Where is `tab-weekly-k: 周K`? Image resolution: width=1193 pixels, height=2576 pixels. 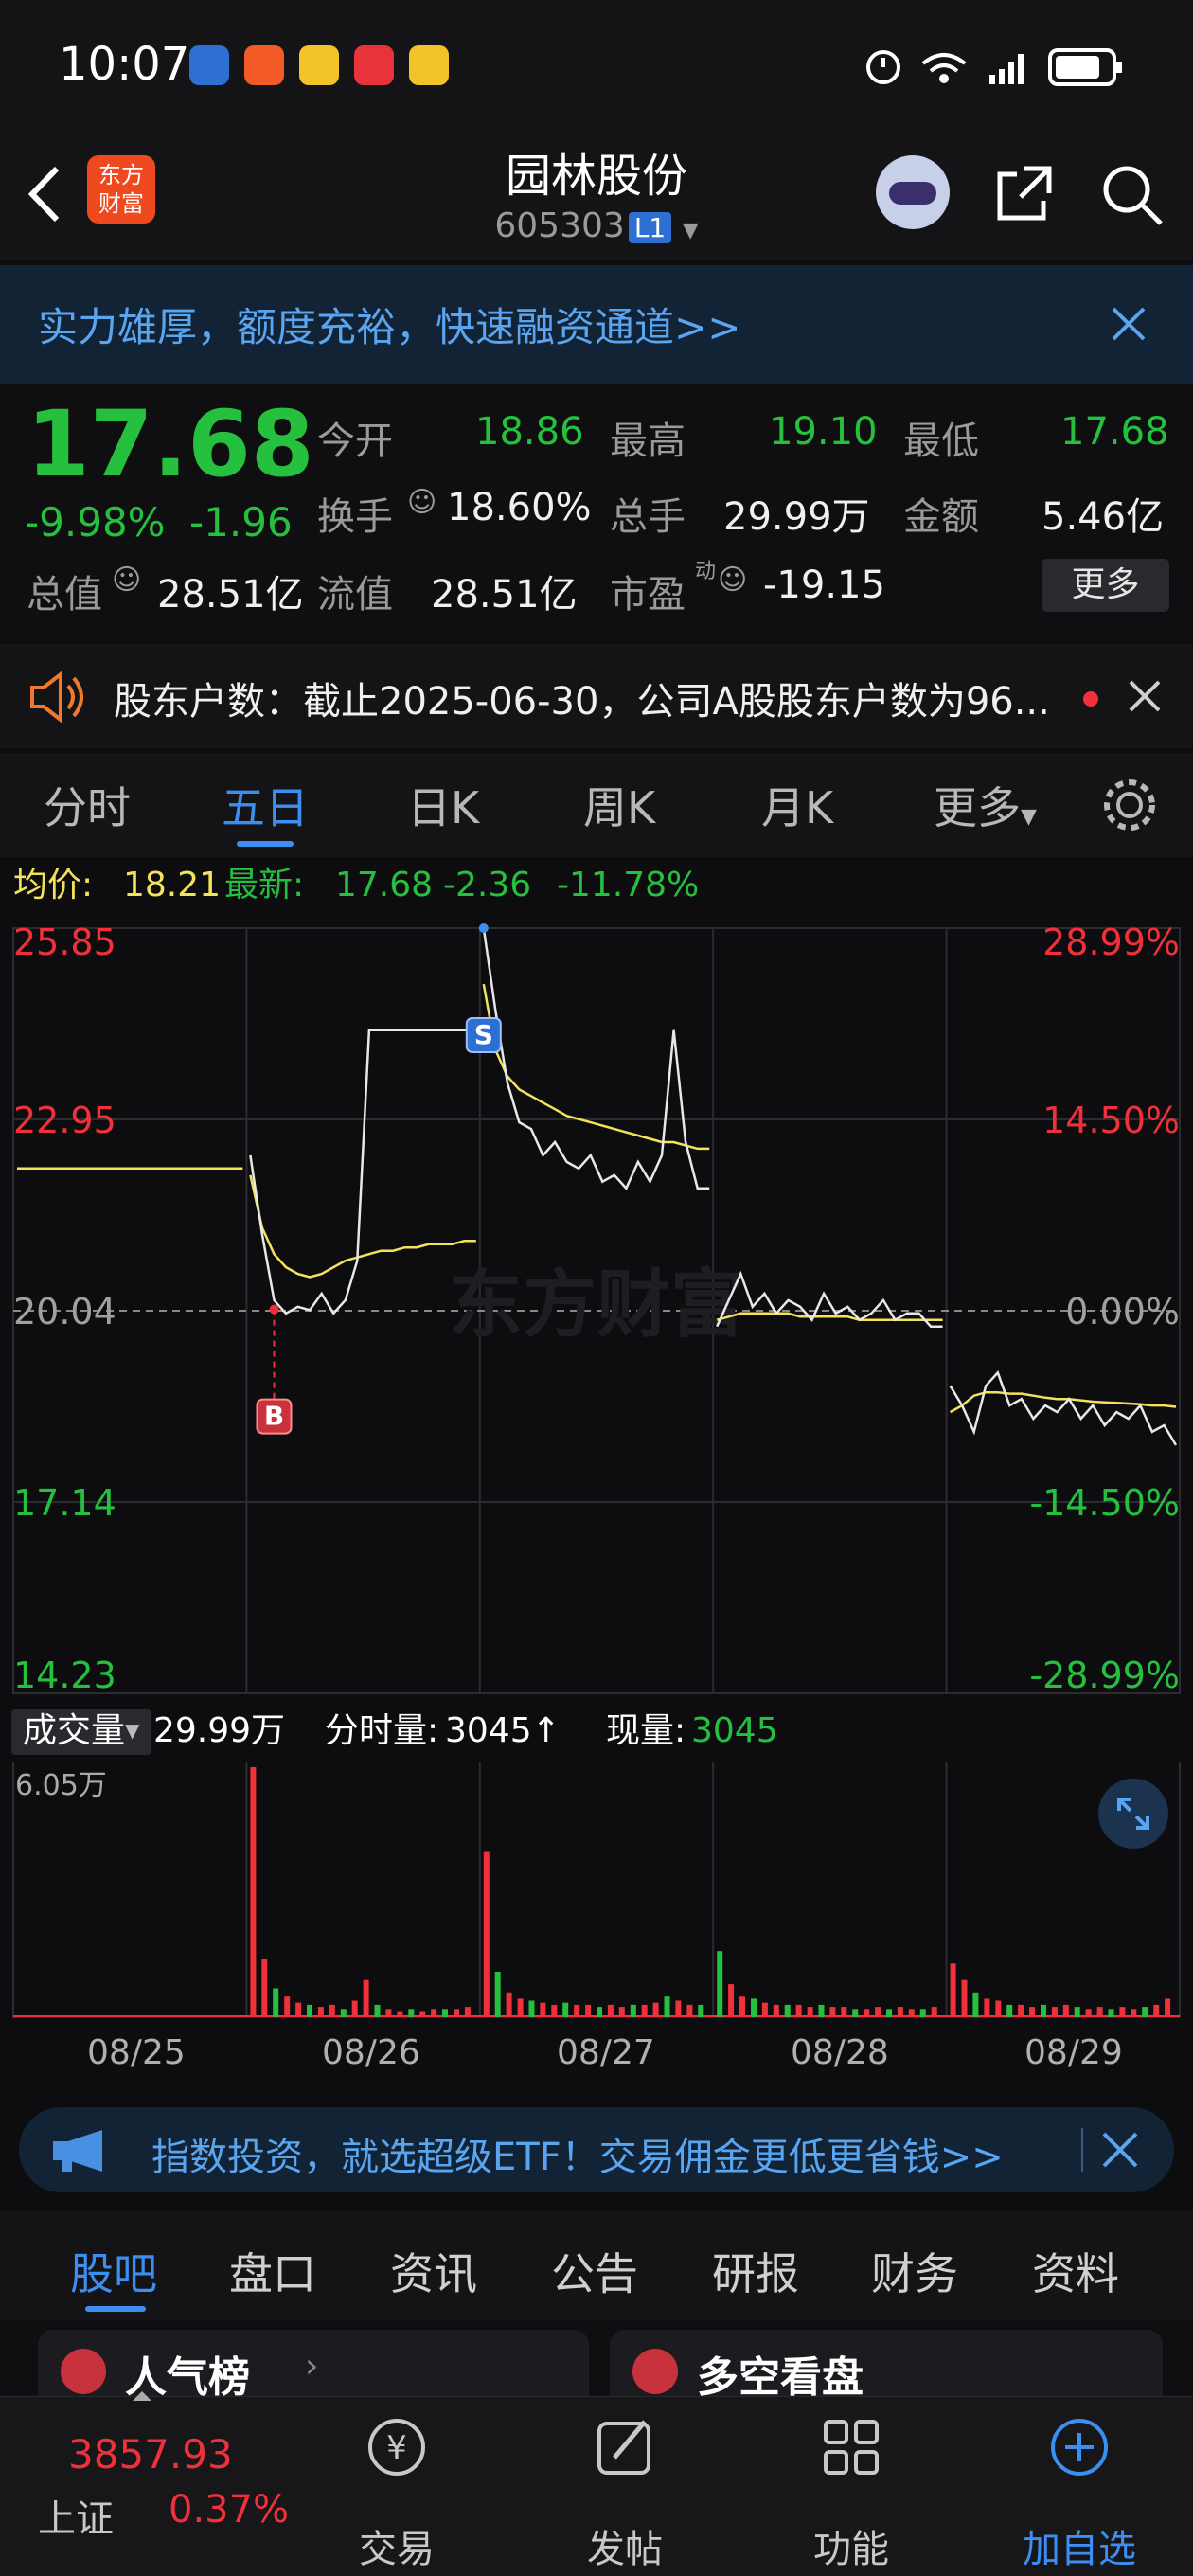 tab-weekly-k: 周K is located at coordinates (619, 805).